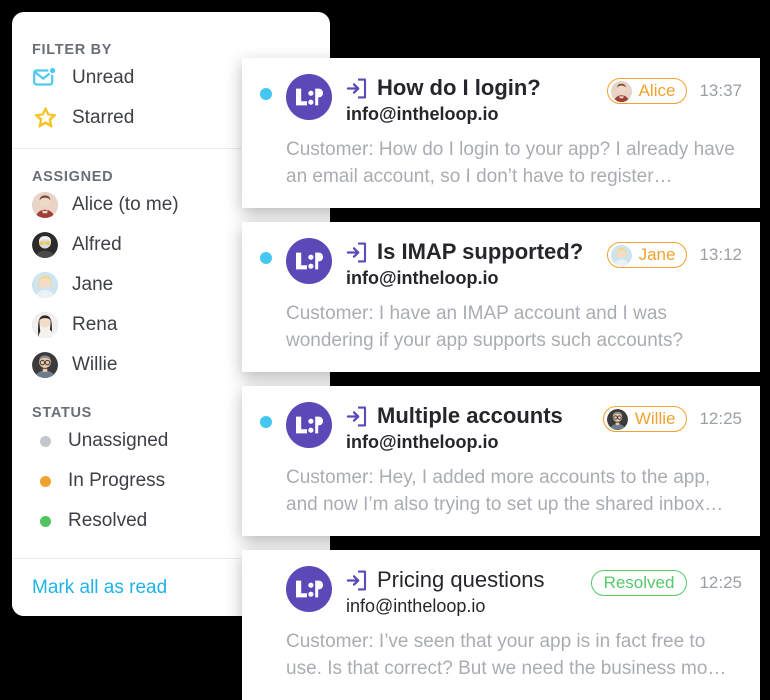  What do you see at coordinates (125, 204) in the screenshot?
I see `sidebar-item-label: Alice (to me)` at bounding box center [125, 204].